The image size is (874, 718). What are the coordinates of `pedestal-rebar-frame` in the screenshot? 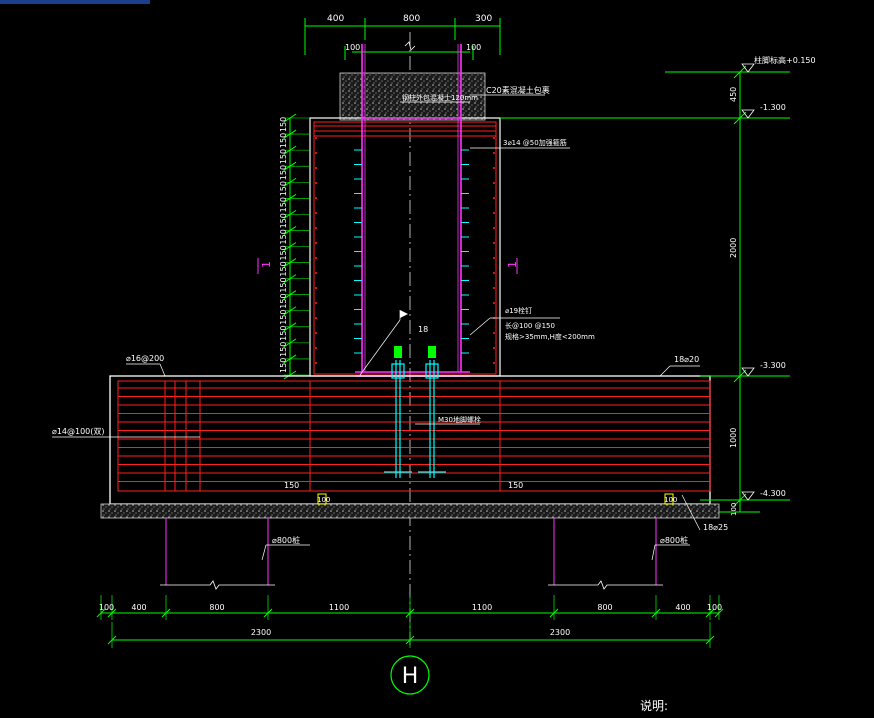 It's located at (405, 248).